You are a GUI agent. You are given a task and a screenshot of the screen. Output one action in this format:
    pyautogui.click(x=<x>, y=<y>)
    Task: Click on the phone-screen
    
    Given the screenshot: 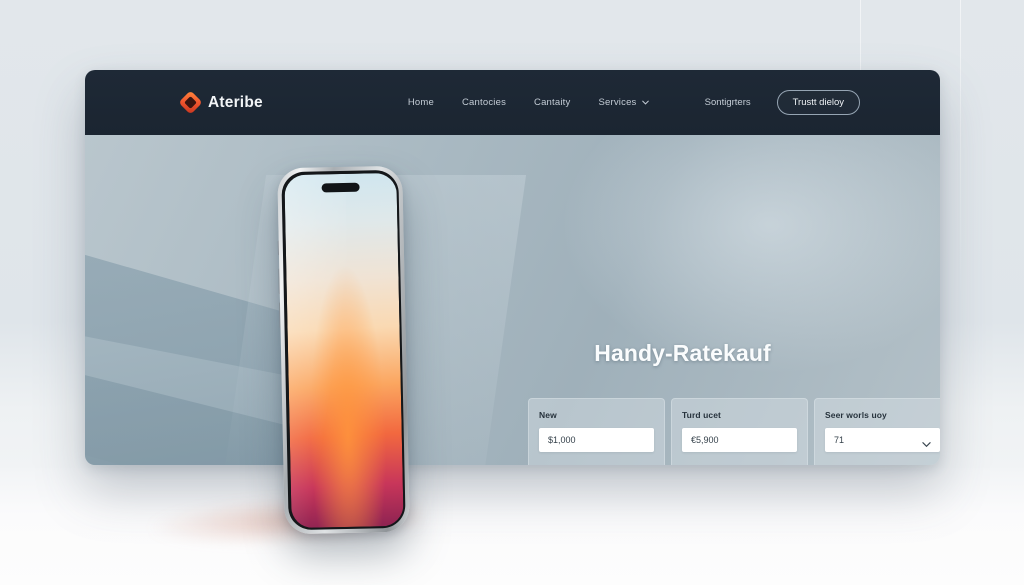 What is the action you would take?
    pyautogui.click(x=343, y=350)
    